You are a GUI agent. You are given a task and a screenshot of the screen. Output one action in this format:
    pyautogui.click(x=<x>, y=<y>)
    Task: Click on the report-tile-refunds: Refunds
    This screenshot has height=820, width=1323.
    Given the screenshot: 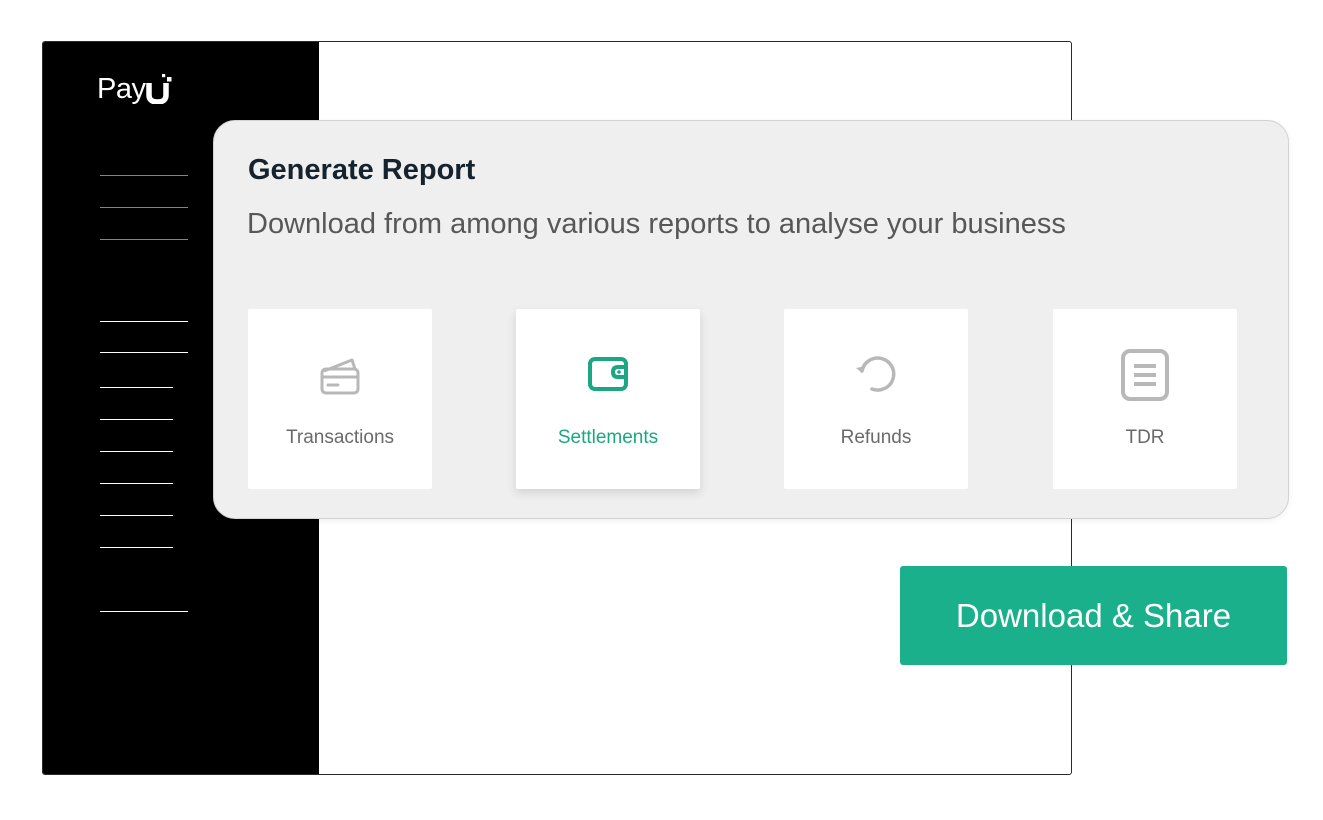 What is the action you would take?
    pyautogui.click(x=876, y=399)
    